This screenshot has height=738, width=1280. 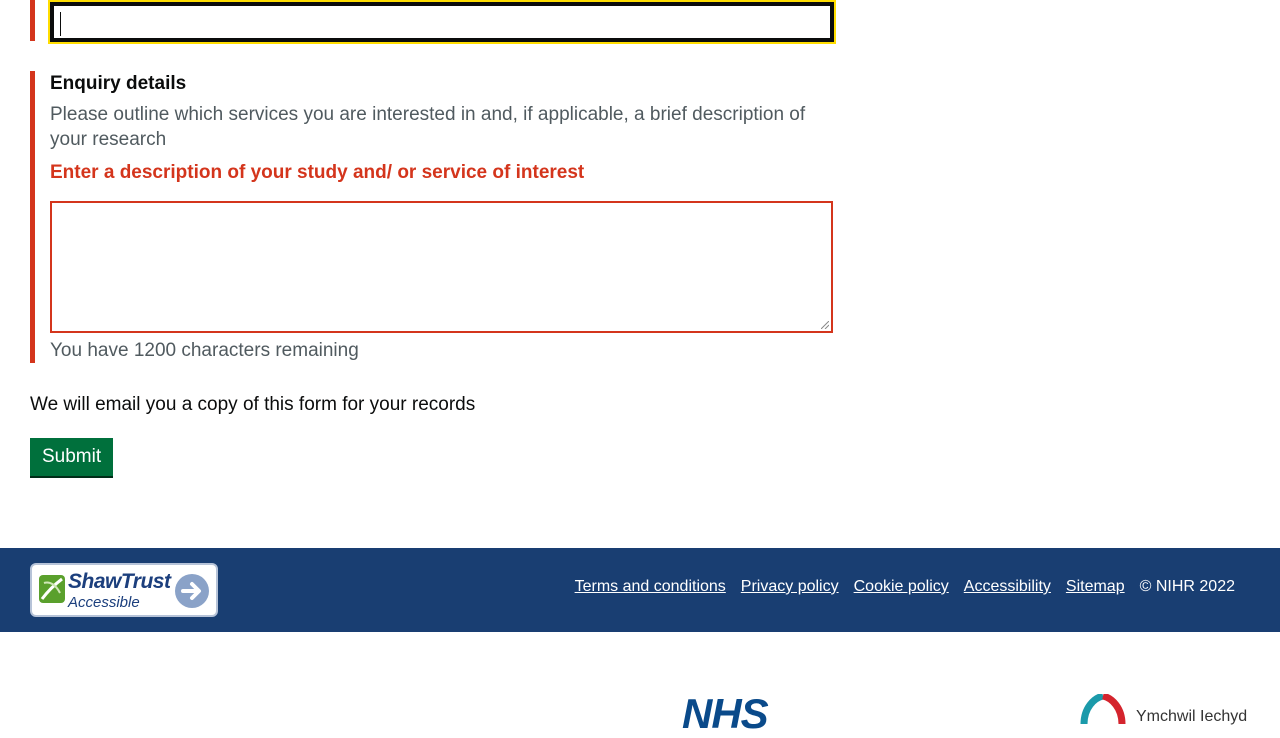 I want to click on enquiry-details-label: Enquiry details, so click(x=118, y=83).